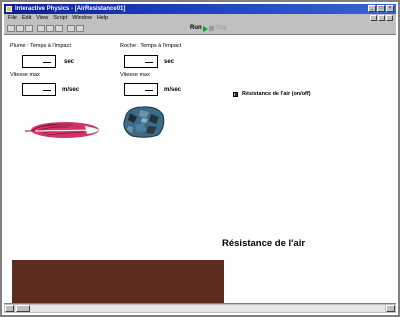 The width and height of the screenshot is (400, 317). What do you see at coordinates (71, 90) in the screenshot?
I see `feather-speed-unit: m/sec` at bounding box center [71, 90].